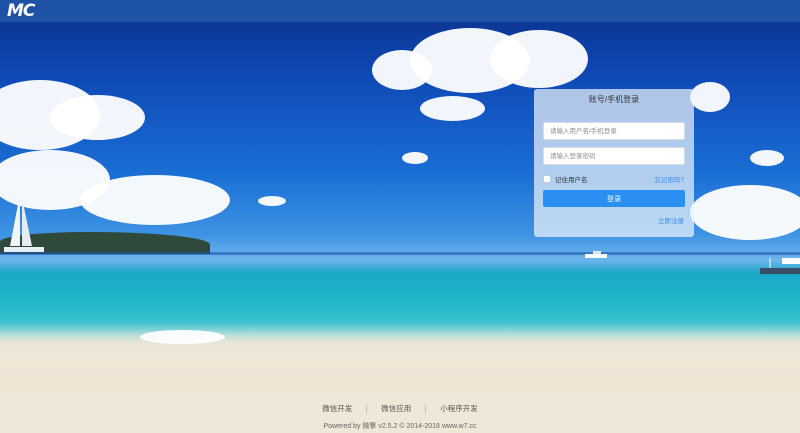 The width and height of the screenshot is (800, 433). I want to click on horizon-line, so click(400, 253).